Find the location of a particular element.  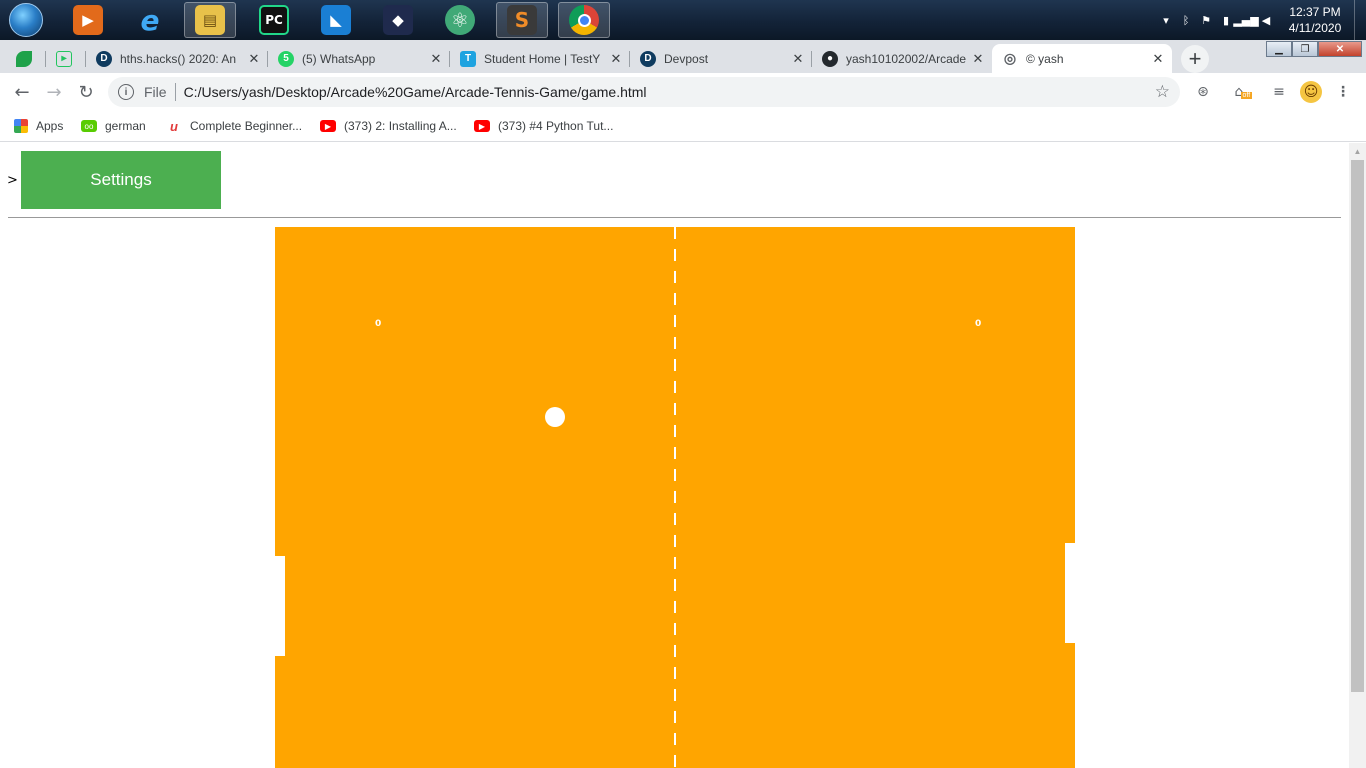

taskbar-app-sublime-text: S is located at coordinates (522, 20).